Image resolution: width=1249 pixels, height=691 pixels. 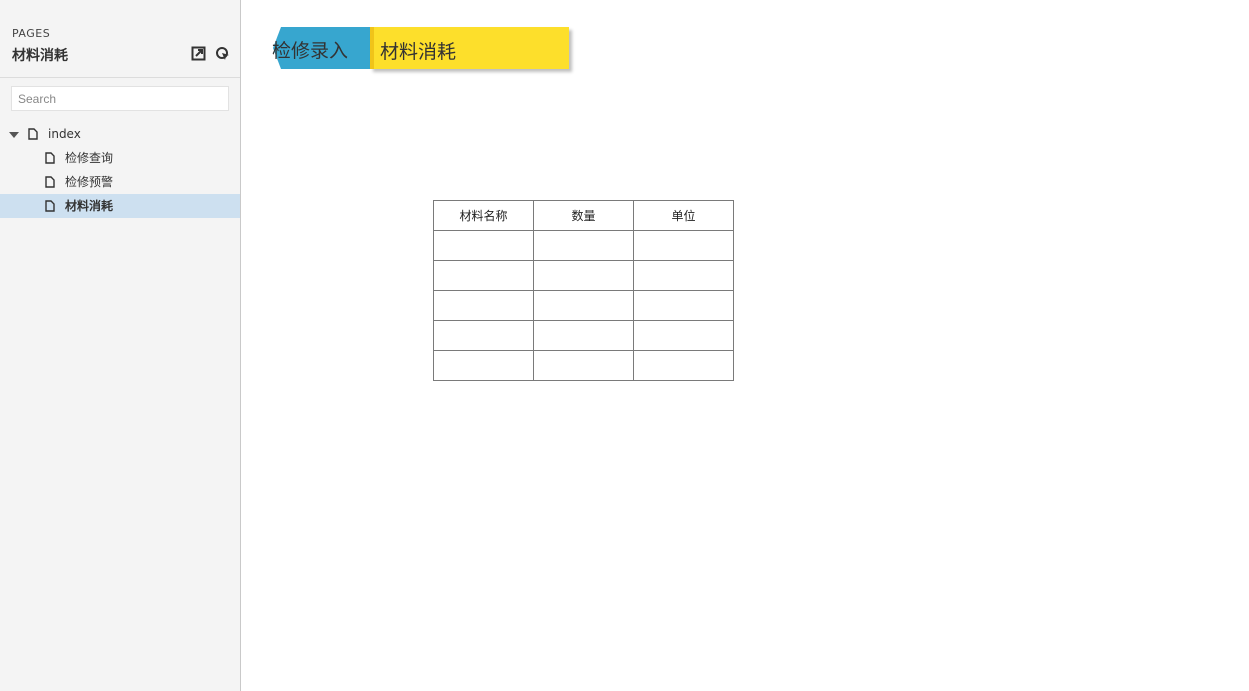 What do you see at coordinates (120, 182) in the screenshot?
I see `tree-item-inspection-alert: 检修预警` at bounding box center [120, 182].